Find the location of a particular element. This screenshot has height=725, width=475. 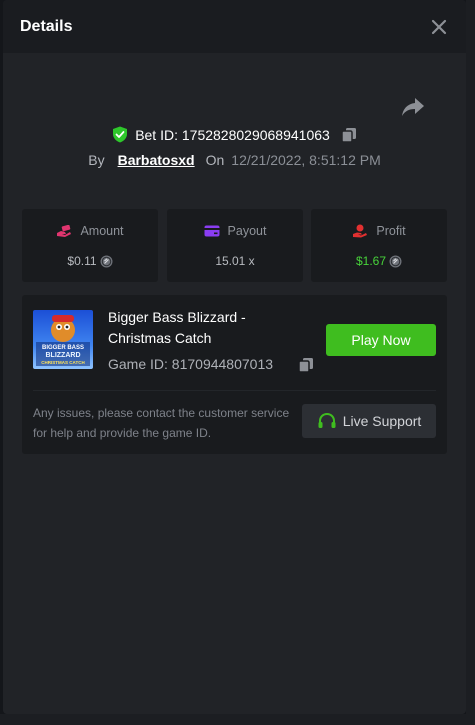

play-now-button: Play Now is located at coordinates (381, 340).